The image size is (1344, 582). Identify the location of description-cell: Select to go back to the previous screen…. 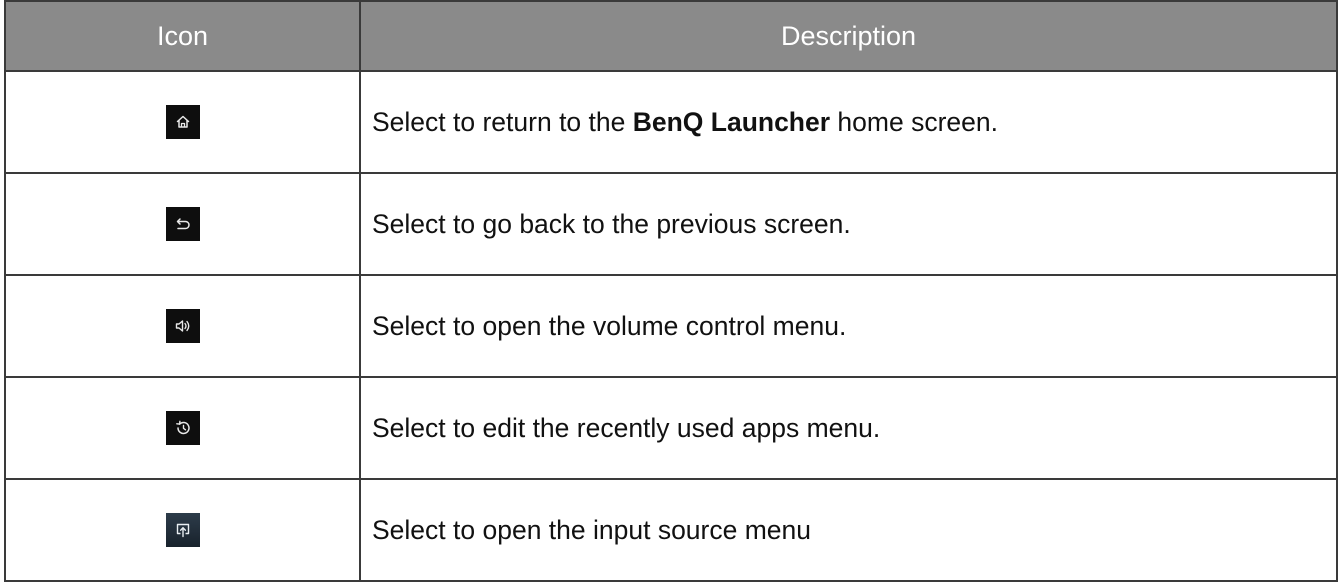
(848, 224).